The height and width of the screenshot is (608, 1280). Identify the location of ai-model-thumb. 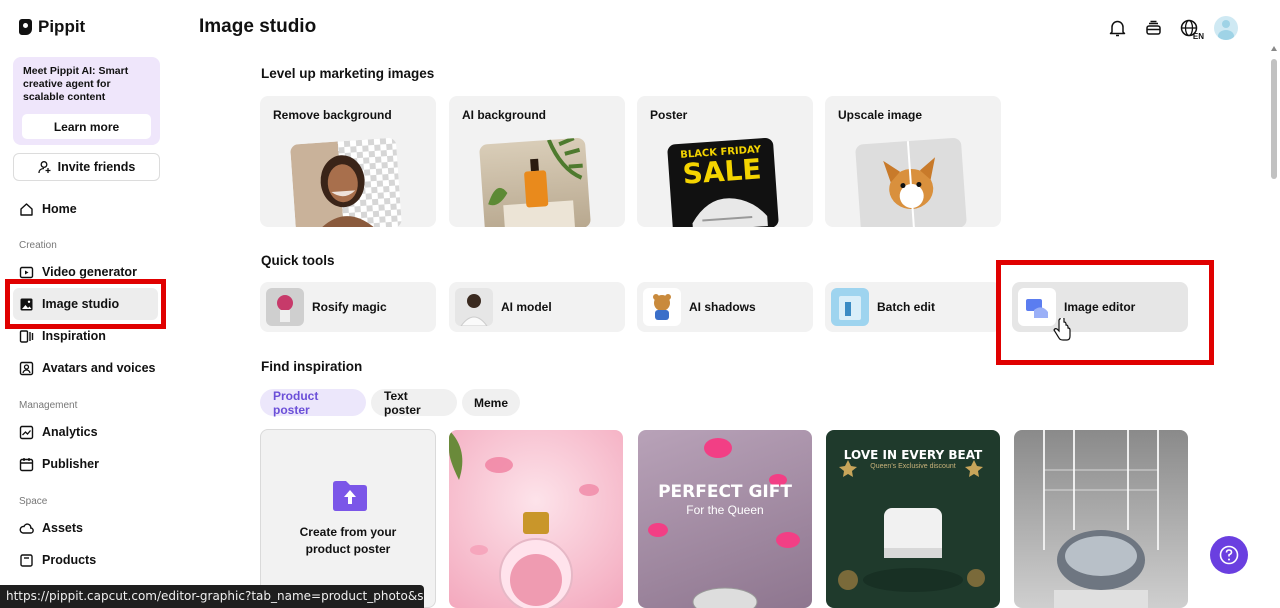
(474, 307).